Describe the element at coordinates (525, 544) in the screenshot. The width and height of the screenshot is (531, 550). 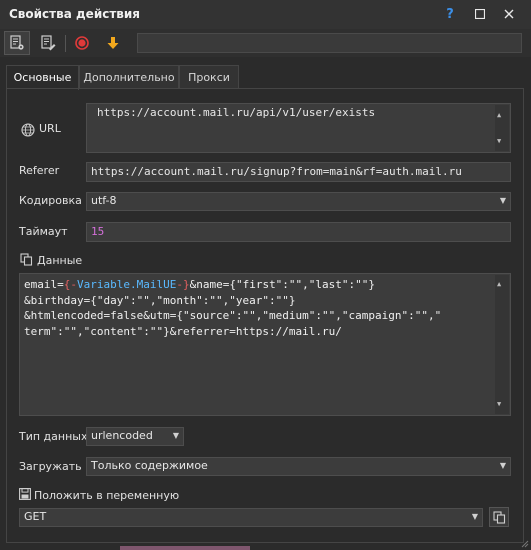
I see `resize-grip-icon` at that location.